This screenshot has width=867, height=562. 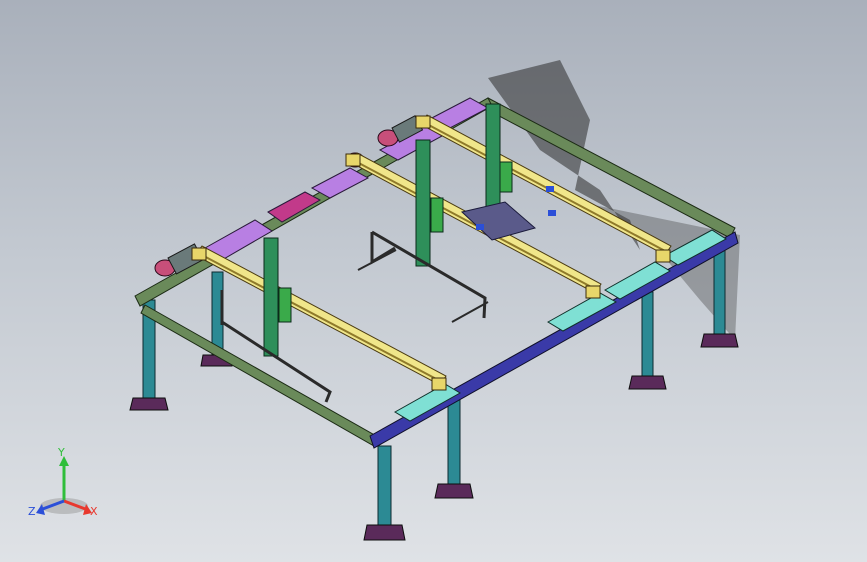 What do you see at coordinates (32, 511) in the screenshot?
I see `z-axis-label: Z` at bounding box center [32, 511].